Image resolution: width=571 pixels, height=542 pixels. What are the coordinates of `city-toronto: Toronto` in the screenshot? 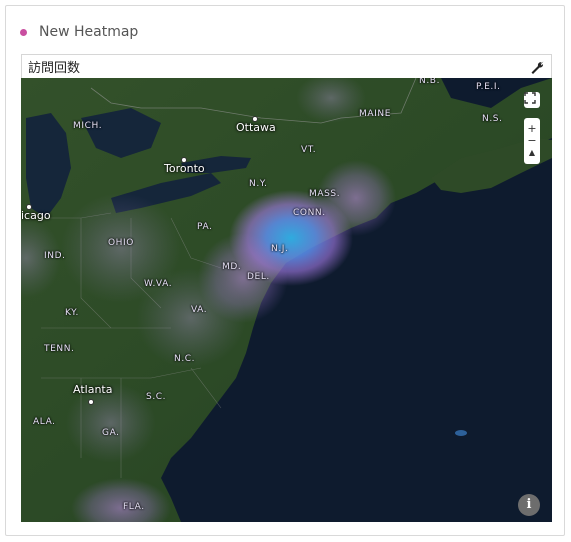 It's located at (184, 168).